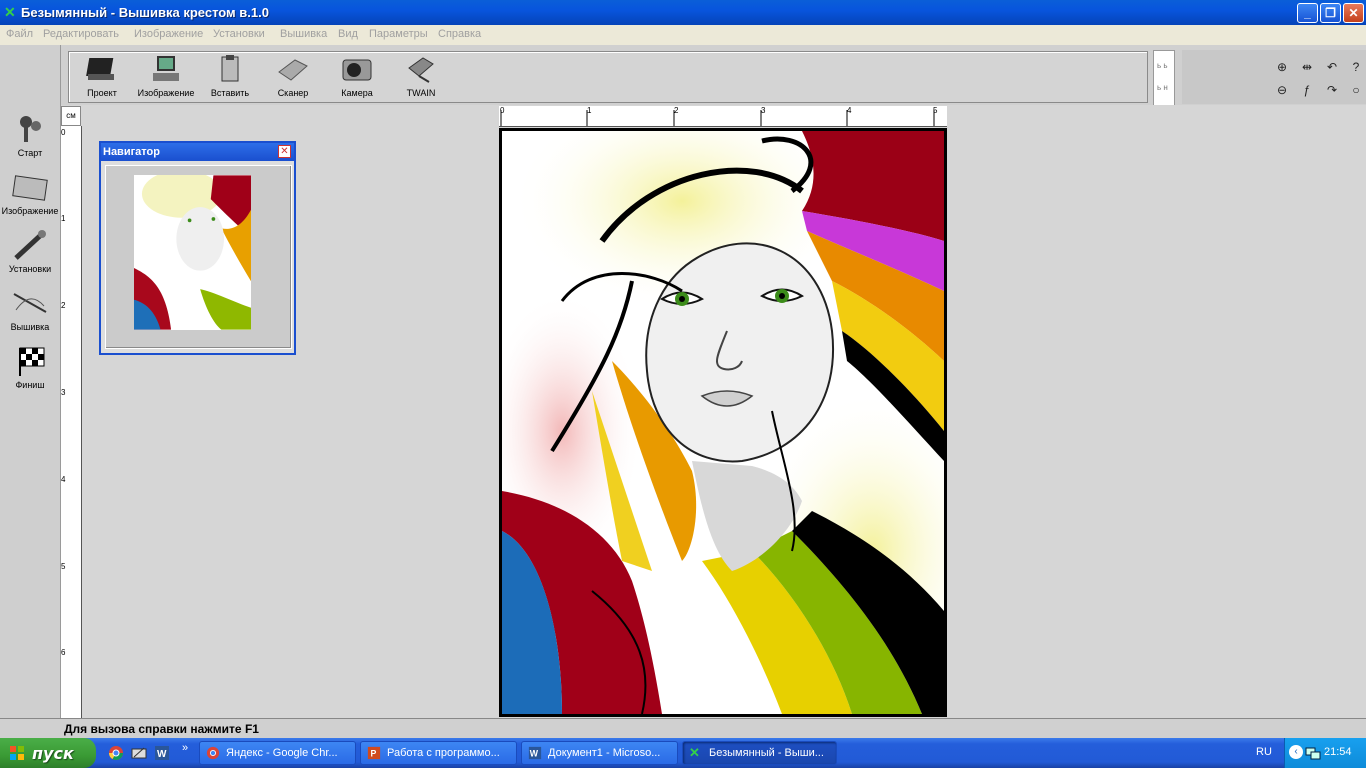 The image size is (1366, 768). Describe the element at coordinates (30, 211) in the screenshot. I see `side-image-label: Изображение` at that location.